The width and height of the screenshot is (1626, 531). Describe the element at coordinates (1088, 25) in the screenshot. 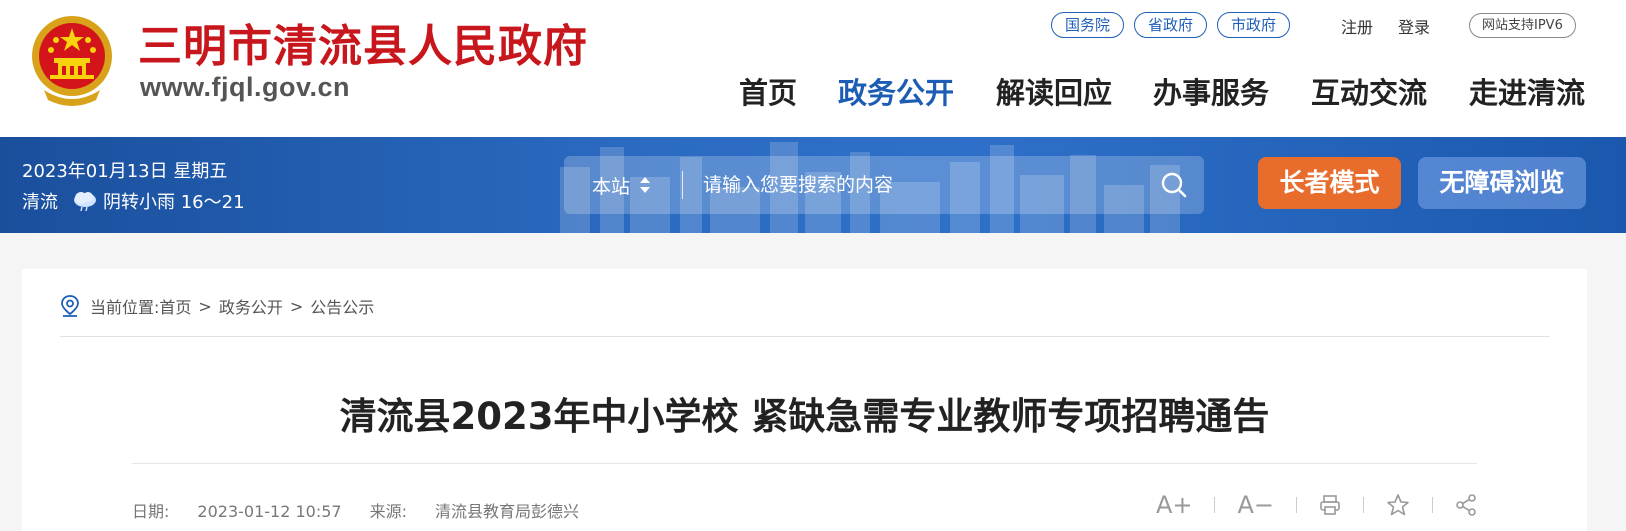

I see `gov-link-state-council: 国务院` at that location.